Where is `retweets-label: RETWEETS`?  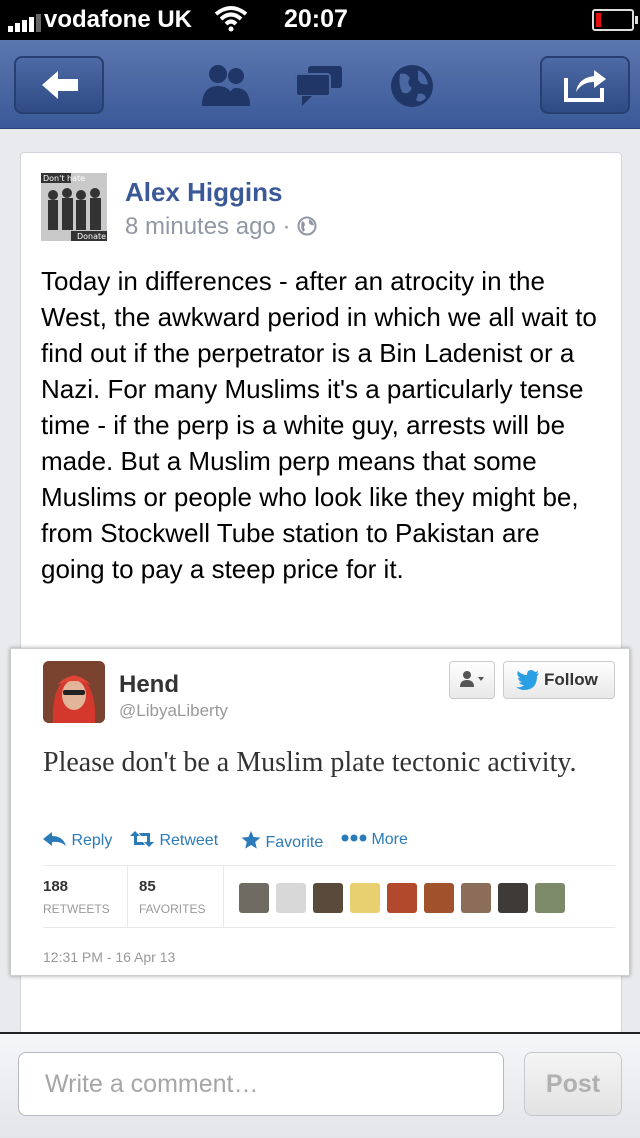 retweets-label: RETWEETS is located at coordinates (76, 909).